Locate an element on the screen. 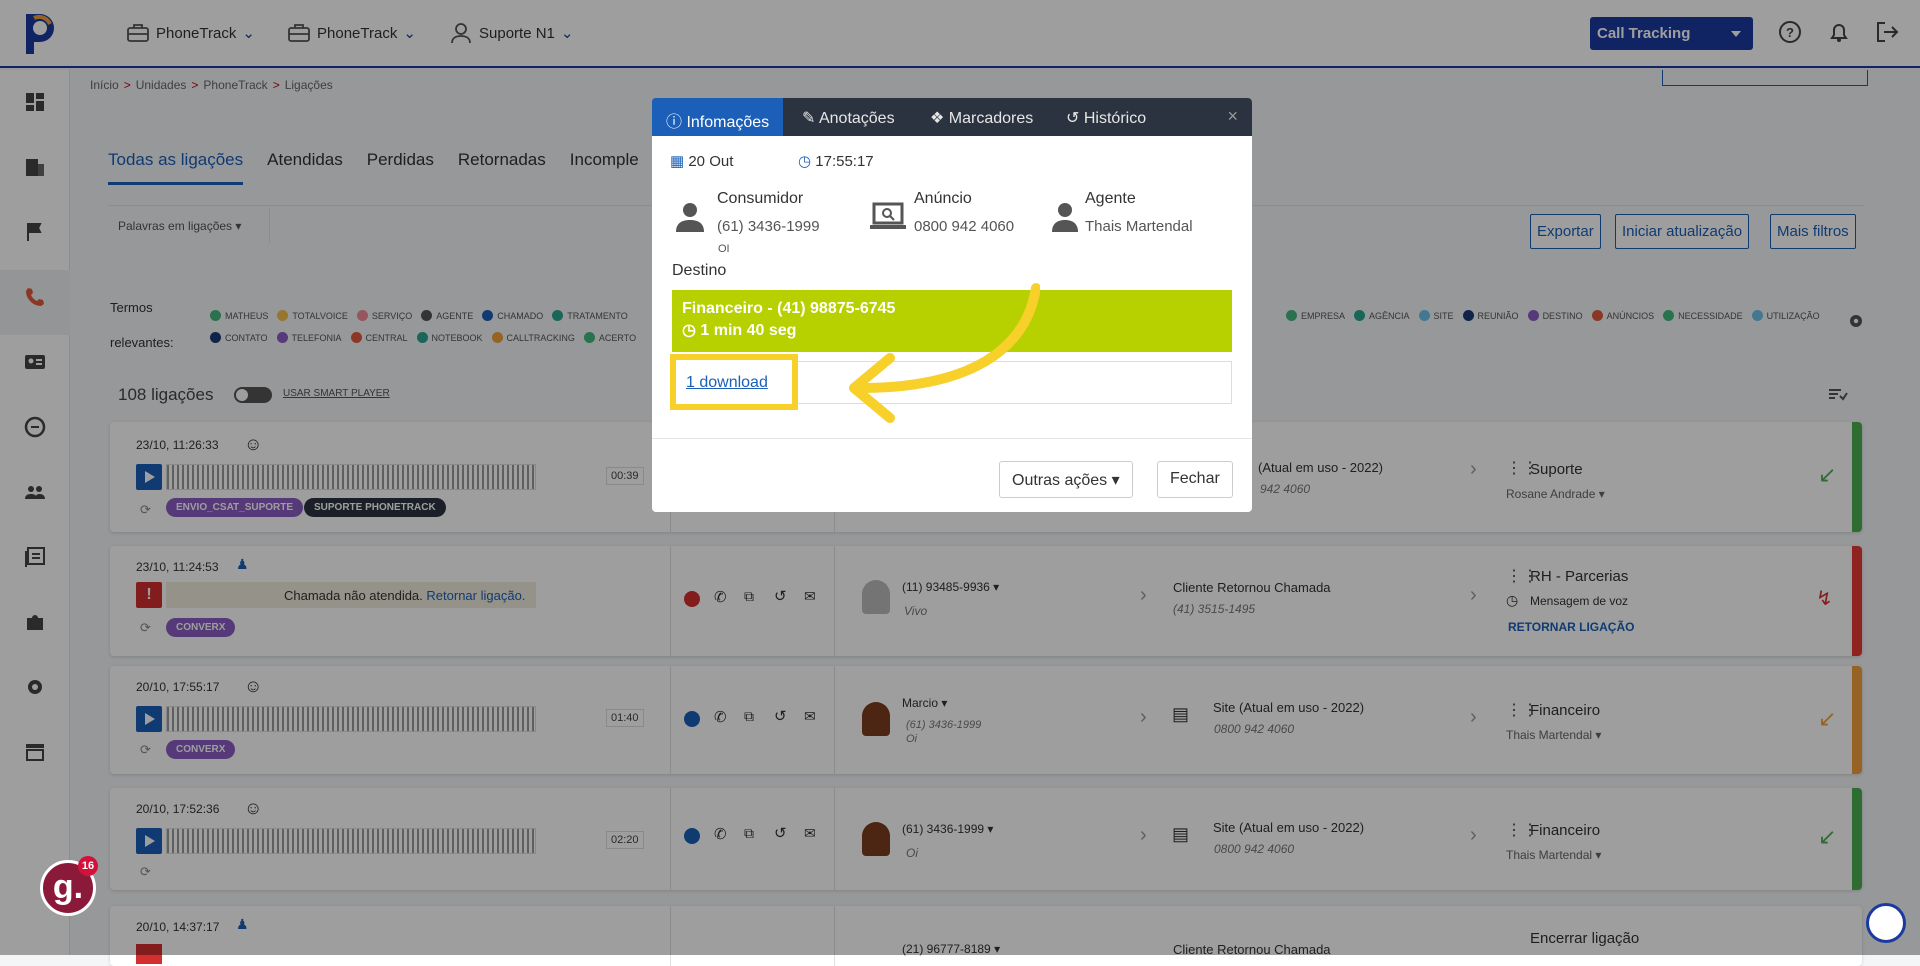 This screenshot has width=1920, height=966. annotation-arrow-icon is located at coordinates (944, 353).